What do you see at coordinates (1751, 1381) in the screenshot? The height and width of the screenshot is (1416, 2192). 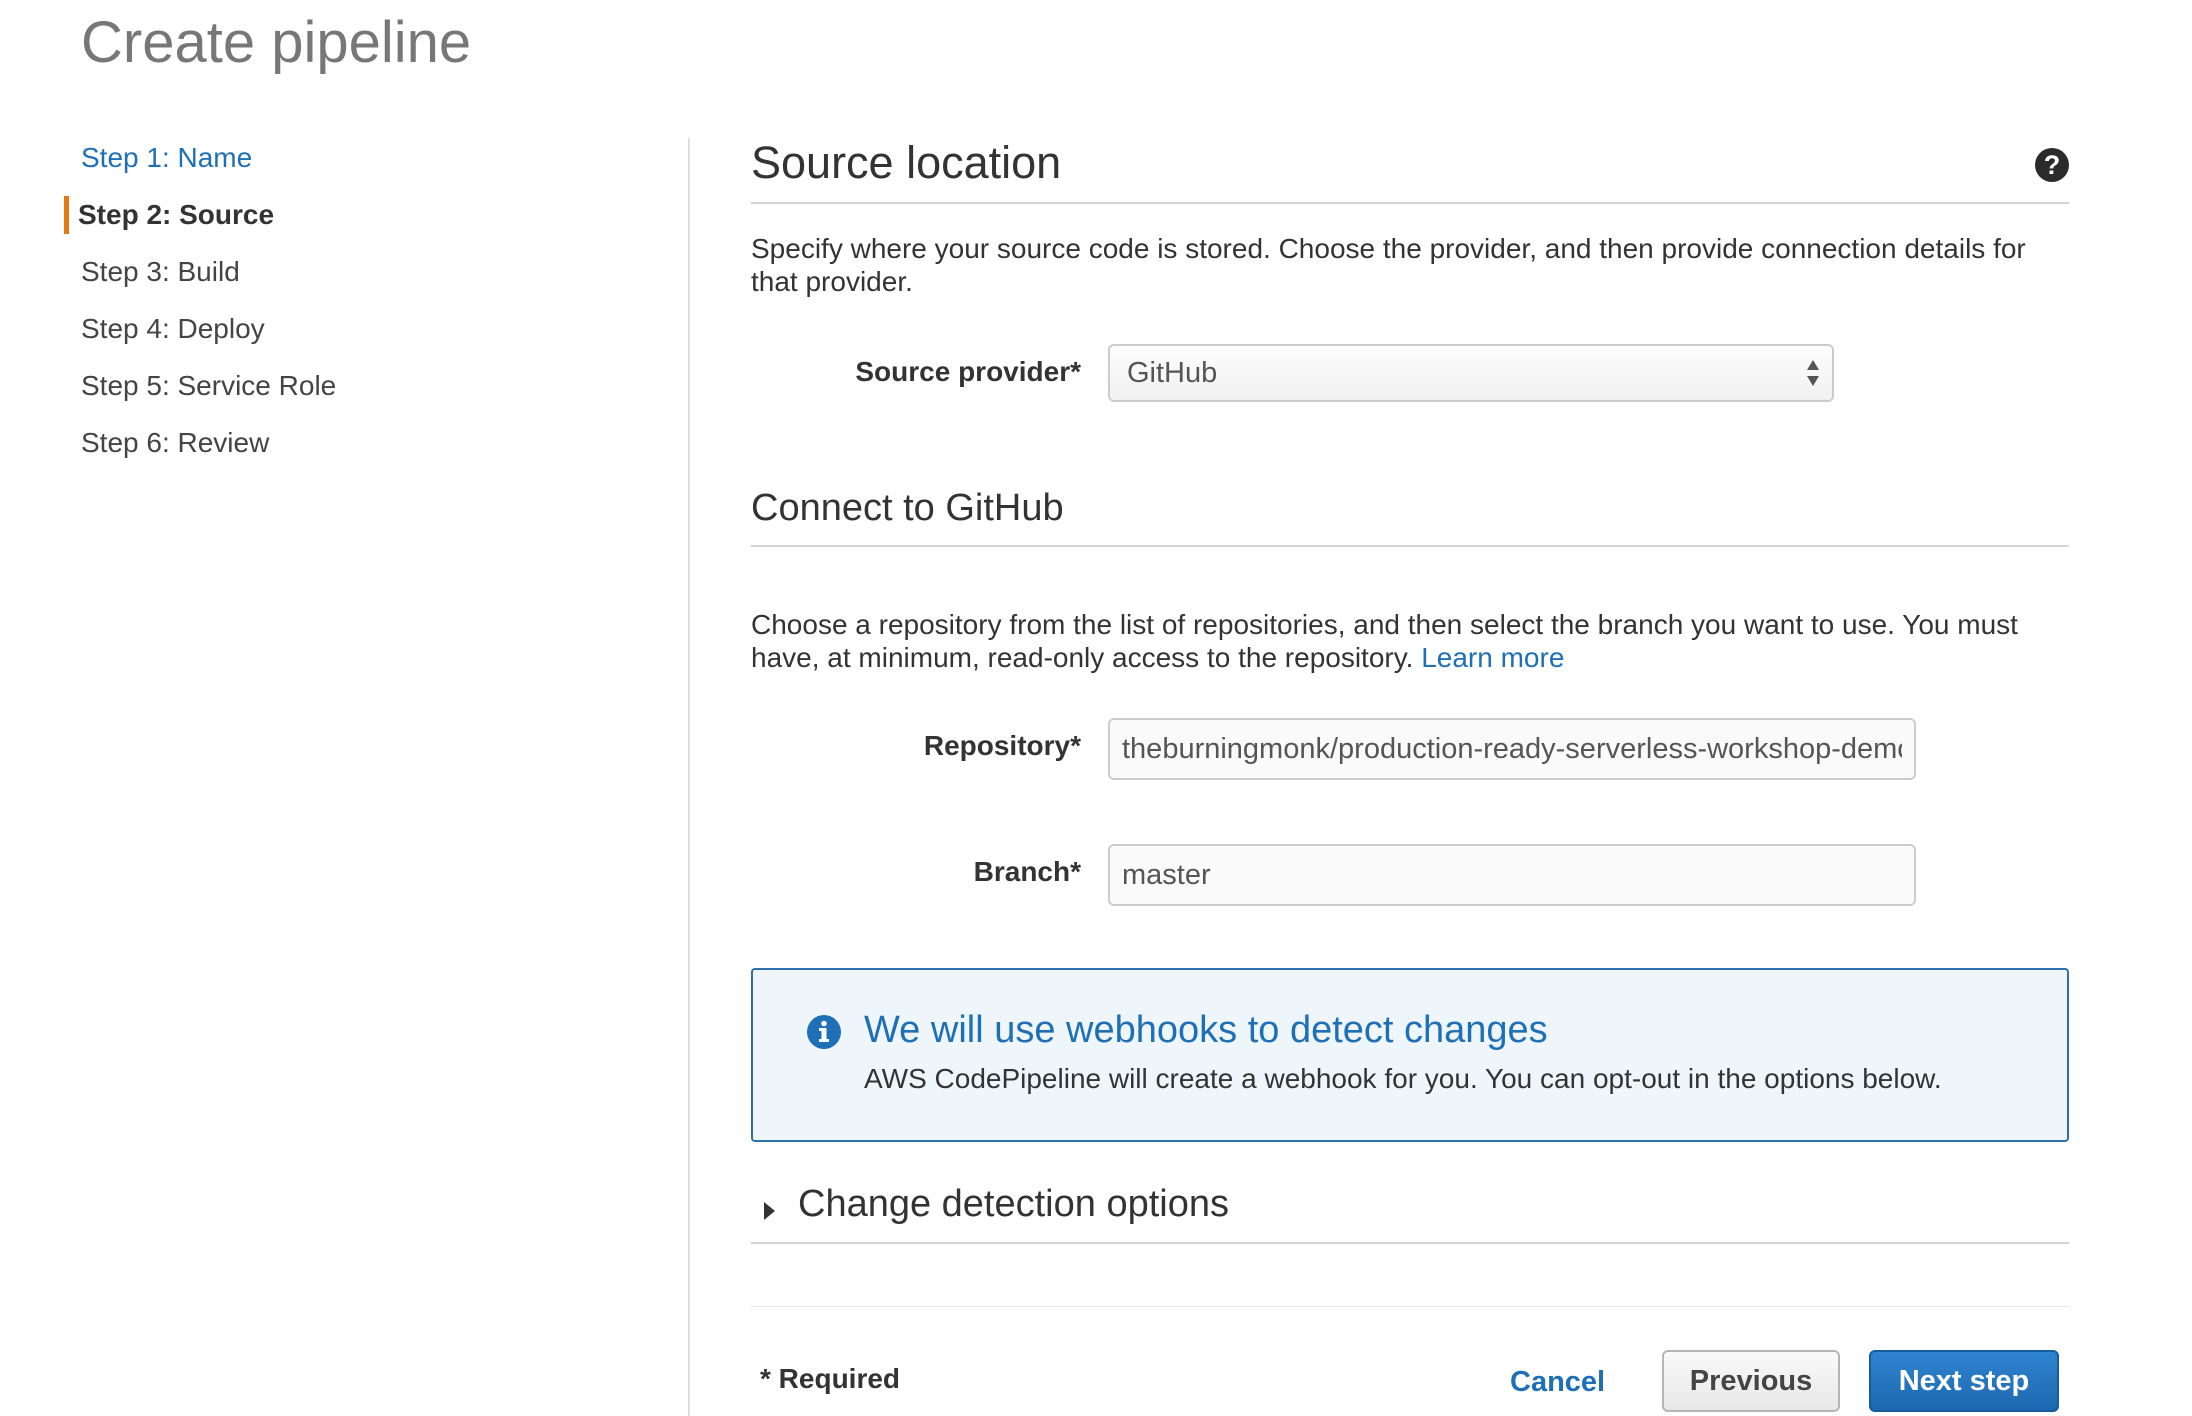 I see `previous-button: Previous` at bounding box center [1751, 1381].